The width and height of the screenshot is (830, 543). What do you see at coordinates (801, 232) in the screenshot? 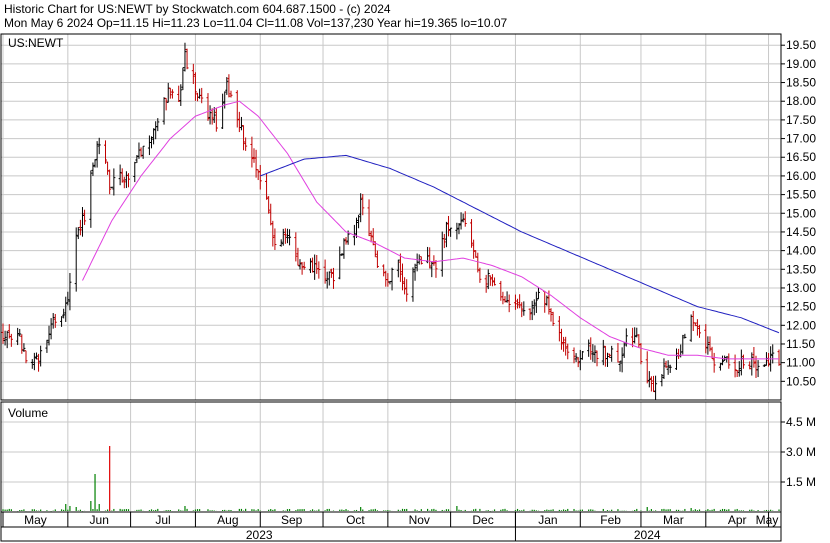
I see `price-tick-label: 14.50` at bounding box center [801, 232].